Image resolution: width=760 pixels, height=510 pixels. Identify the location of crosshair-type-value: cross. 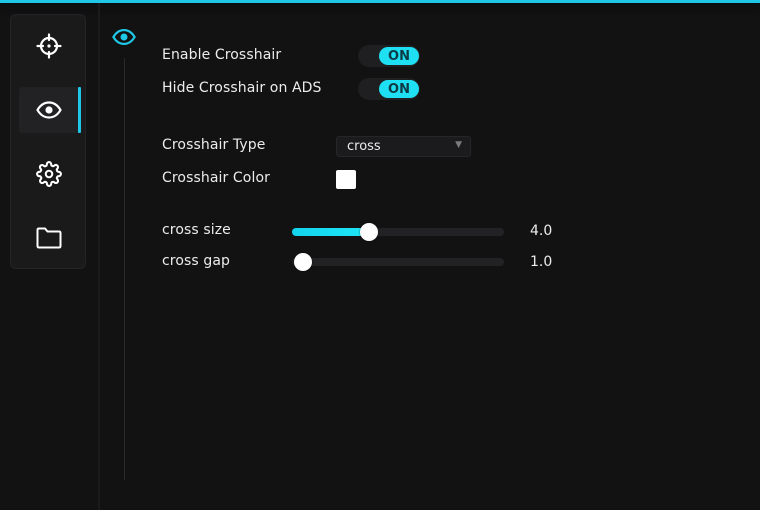
(364, 146).